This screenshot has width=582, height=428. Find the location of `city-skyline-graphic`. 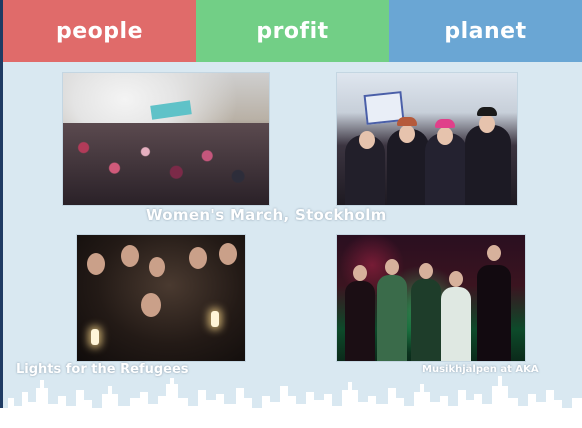

city-skyline-graphic is located at coordinates (291, 402).